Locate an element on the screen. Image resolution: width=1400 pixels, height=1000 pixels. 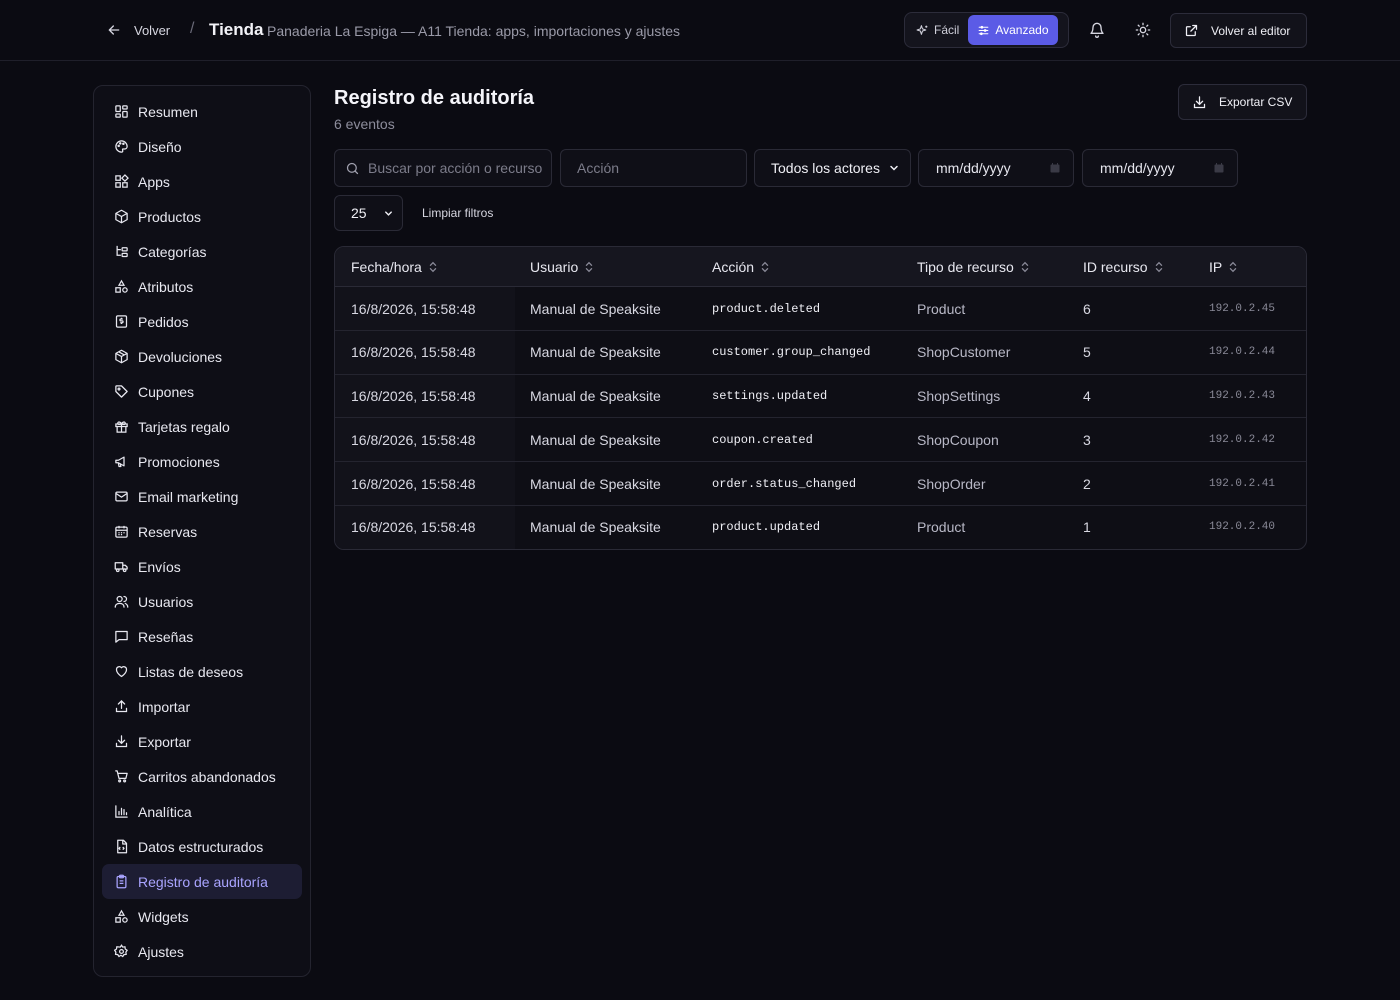
arrow-left-icon is located at coordinates (114, 30).